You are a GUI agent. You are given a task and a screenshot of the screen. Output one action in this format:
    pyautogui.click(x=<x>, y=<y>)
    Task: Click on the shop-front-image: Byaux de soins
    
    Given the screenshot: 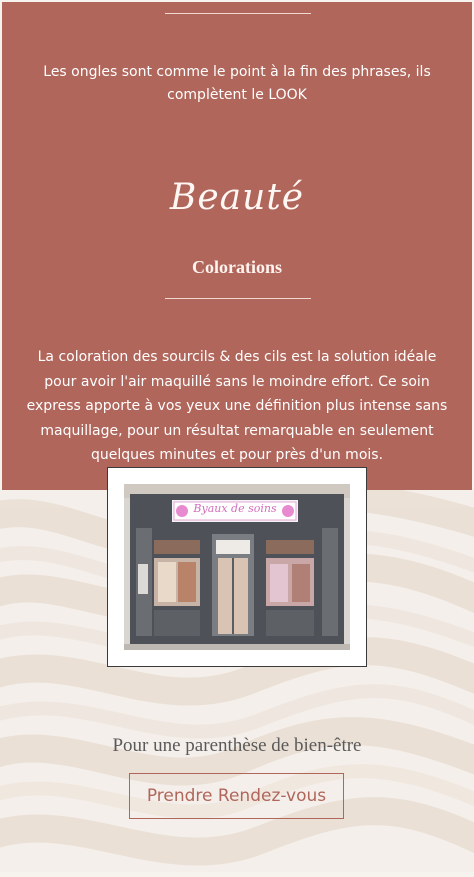 What is the action you would take?
    pyautogui.click(x=237, y=567)
    